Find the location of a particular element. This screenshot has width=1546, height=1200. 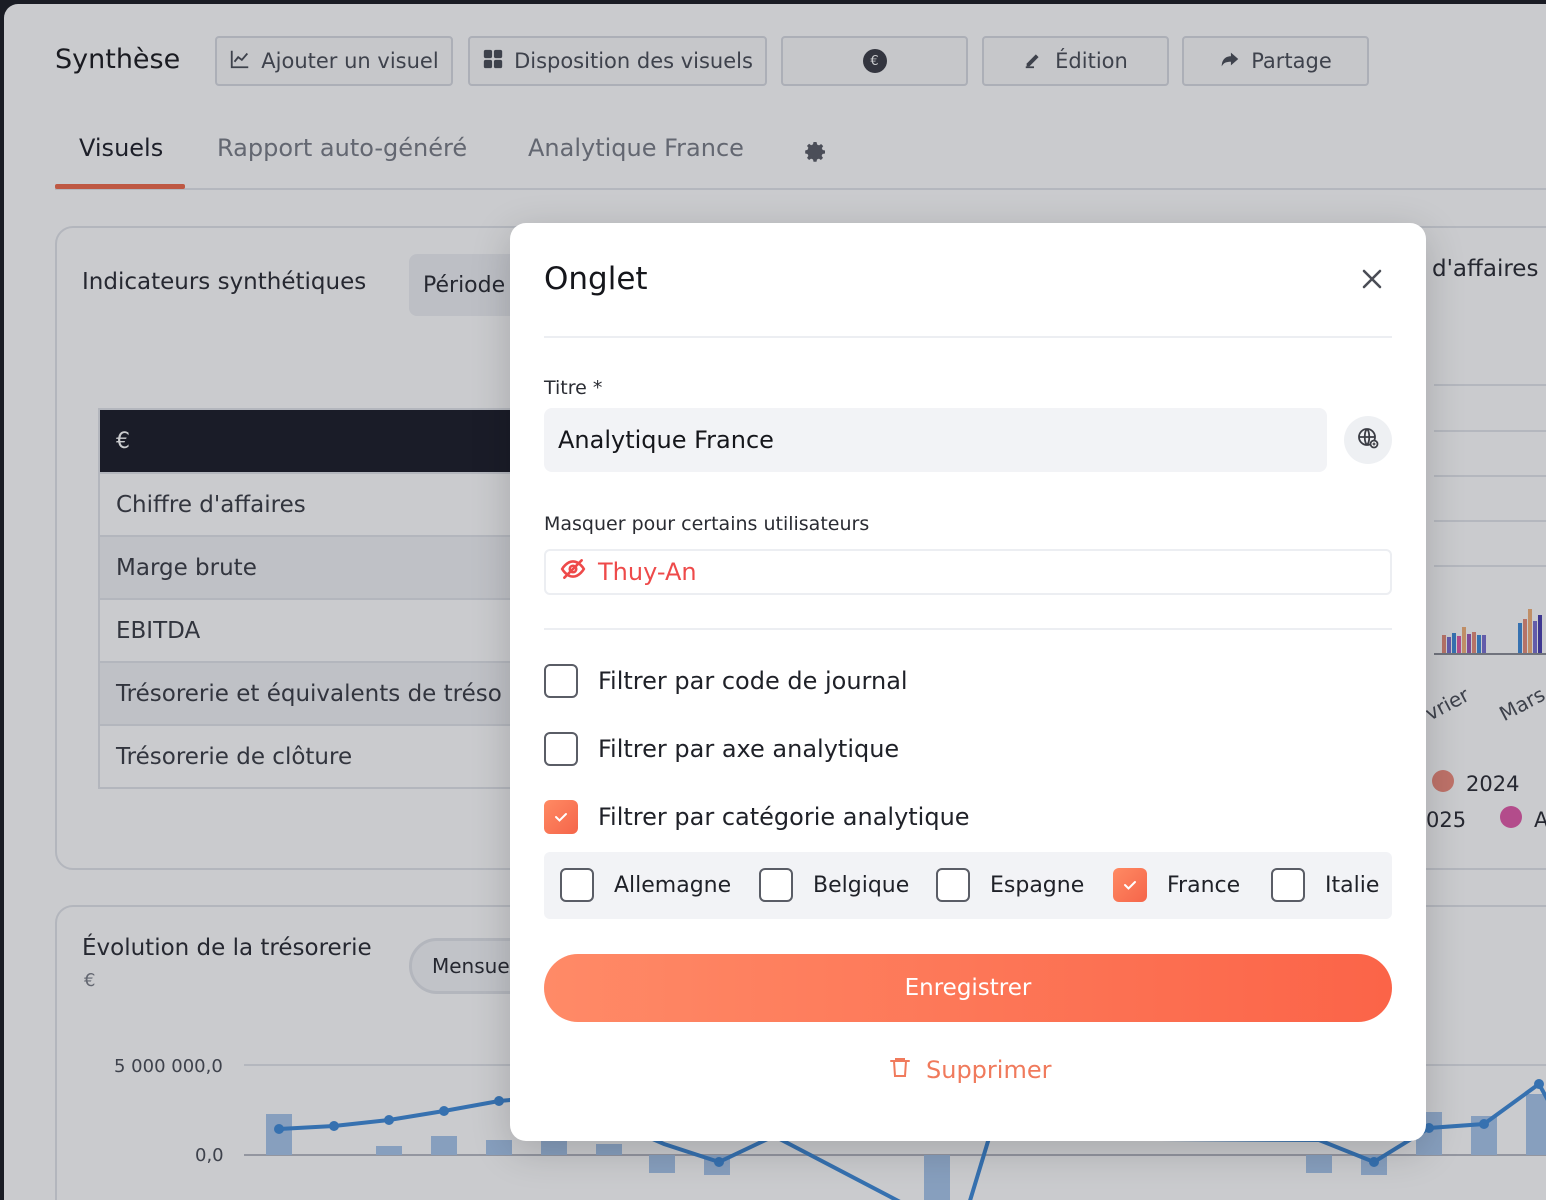

filter-label: Filtrer par catégorie analytique is located at coordinates (784, 817).